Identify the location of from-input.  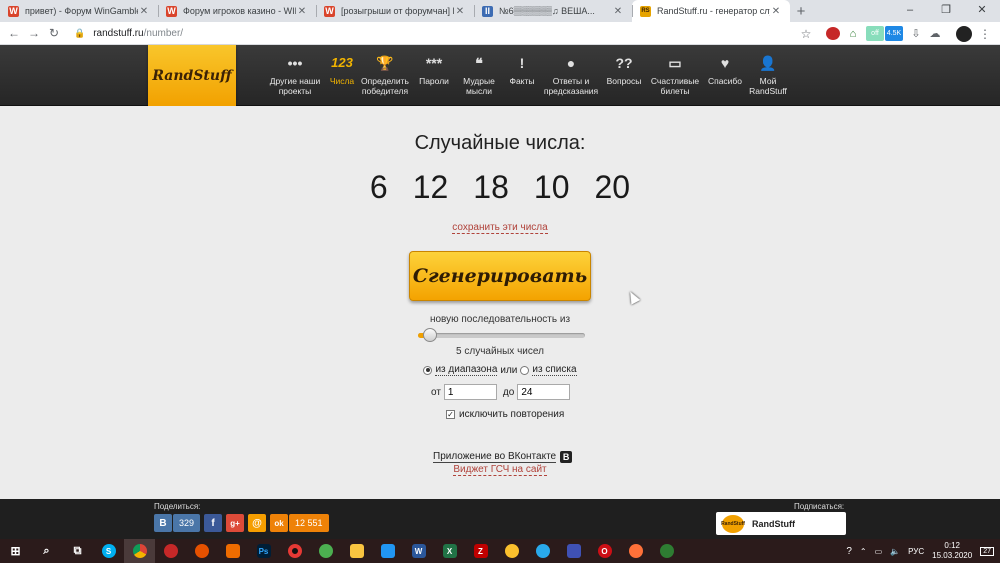
(470, 392).